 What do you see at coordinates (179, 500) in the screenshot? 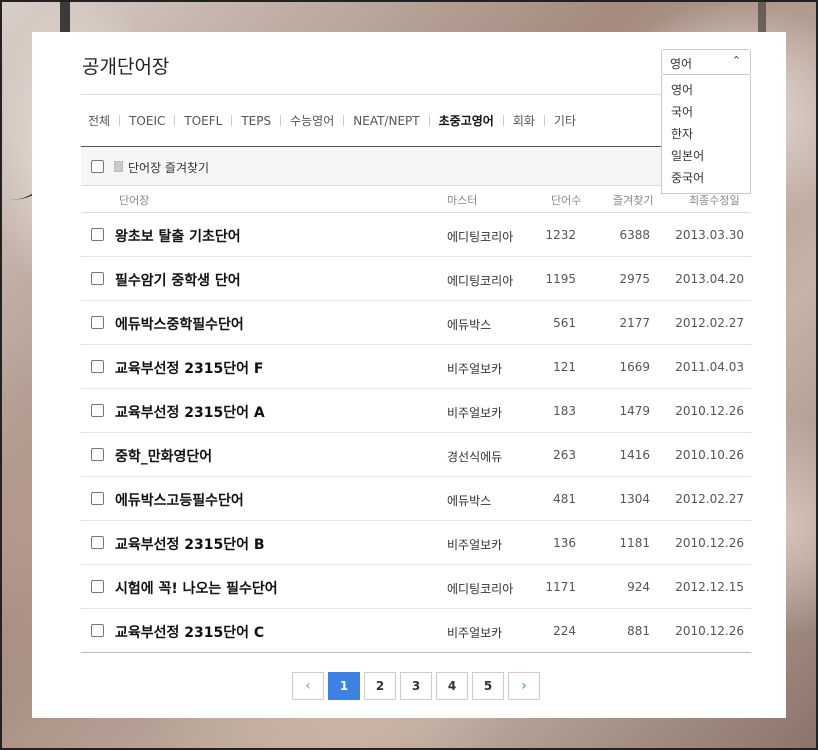
I see `wordbook-title-link: 에듀박스고등필수단어` at bounding box center [179, 500].